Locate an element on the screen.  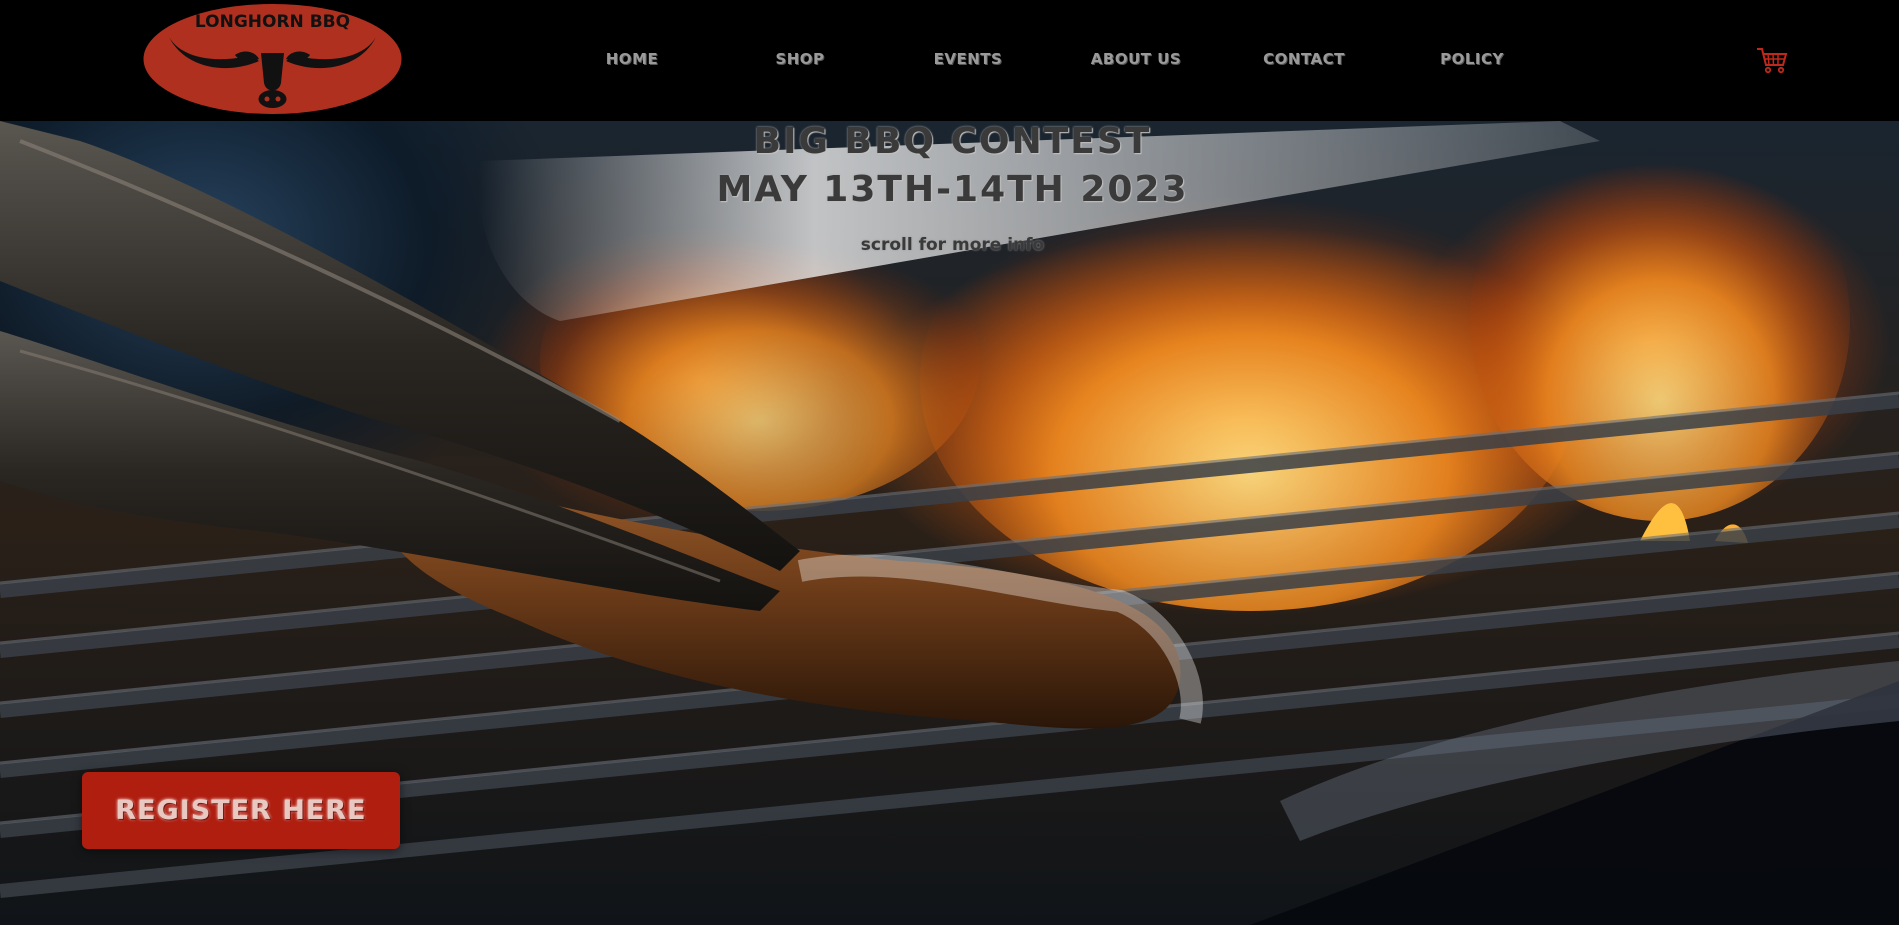
nav-contact: CONTACT is located at coordinates (1304, 59).